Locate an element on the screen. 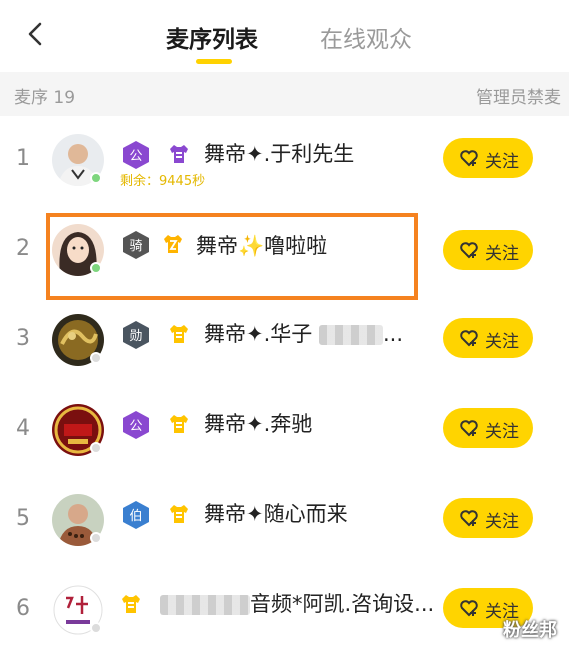  queue-count-label: 麦序 19 is located at coordinates (45, 98).